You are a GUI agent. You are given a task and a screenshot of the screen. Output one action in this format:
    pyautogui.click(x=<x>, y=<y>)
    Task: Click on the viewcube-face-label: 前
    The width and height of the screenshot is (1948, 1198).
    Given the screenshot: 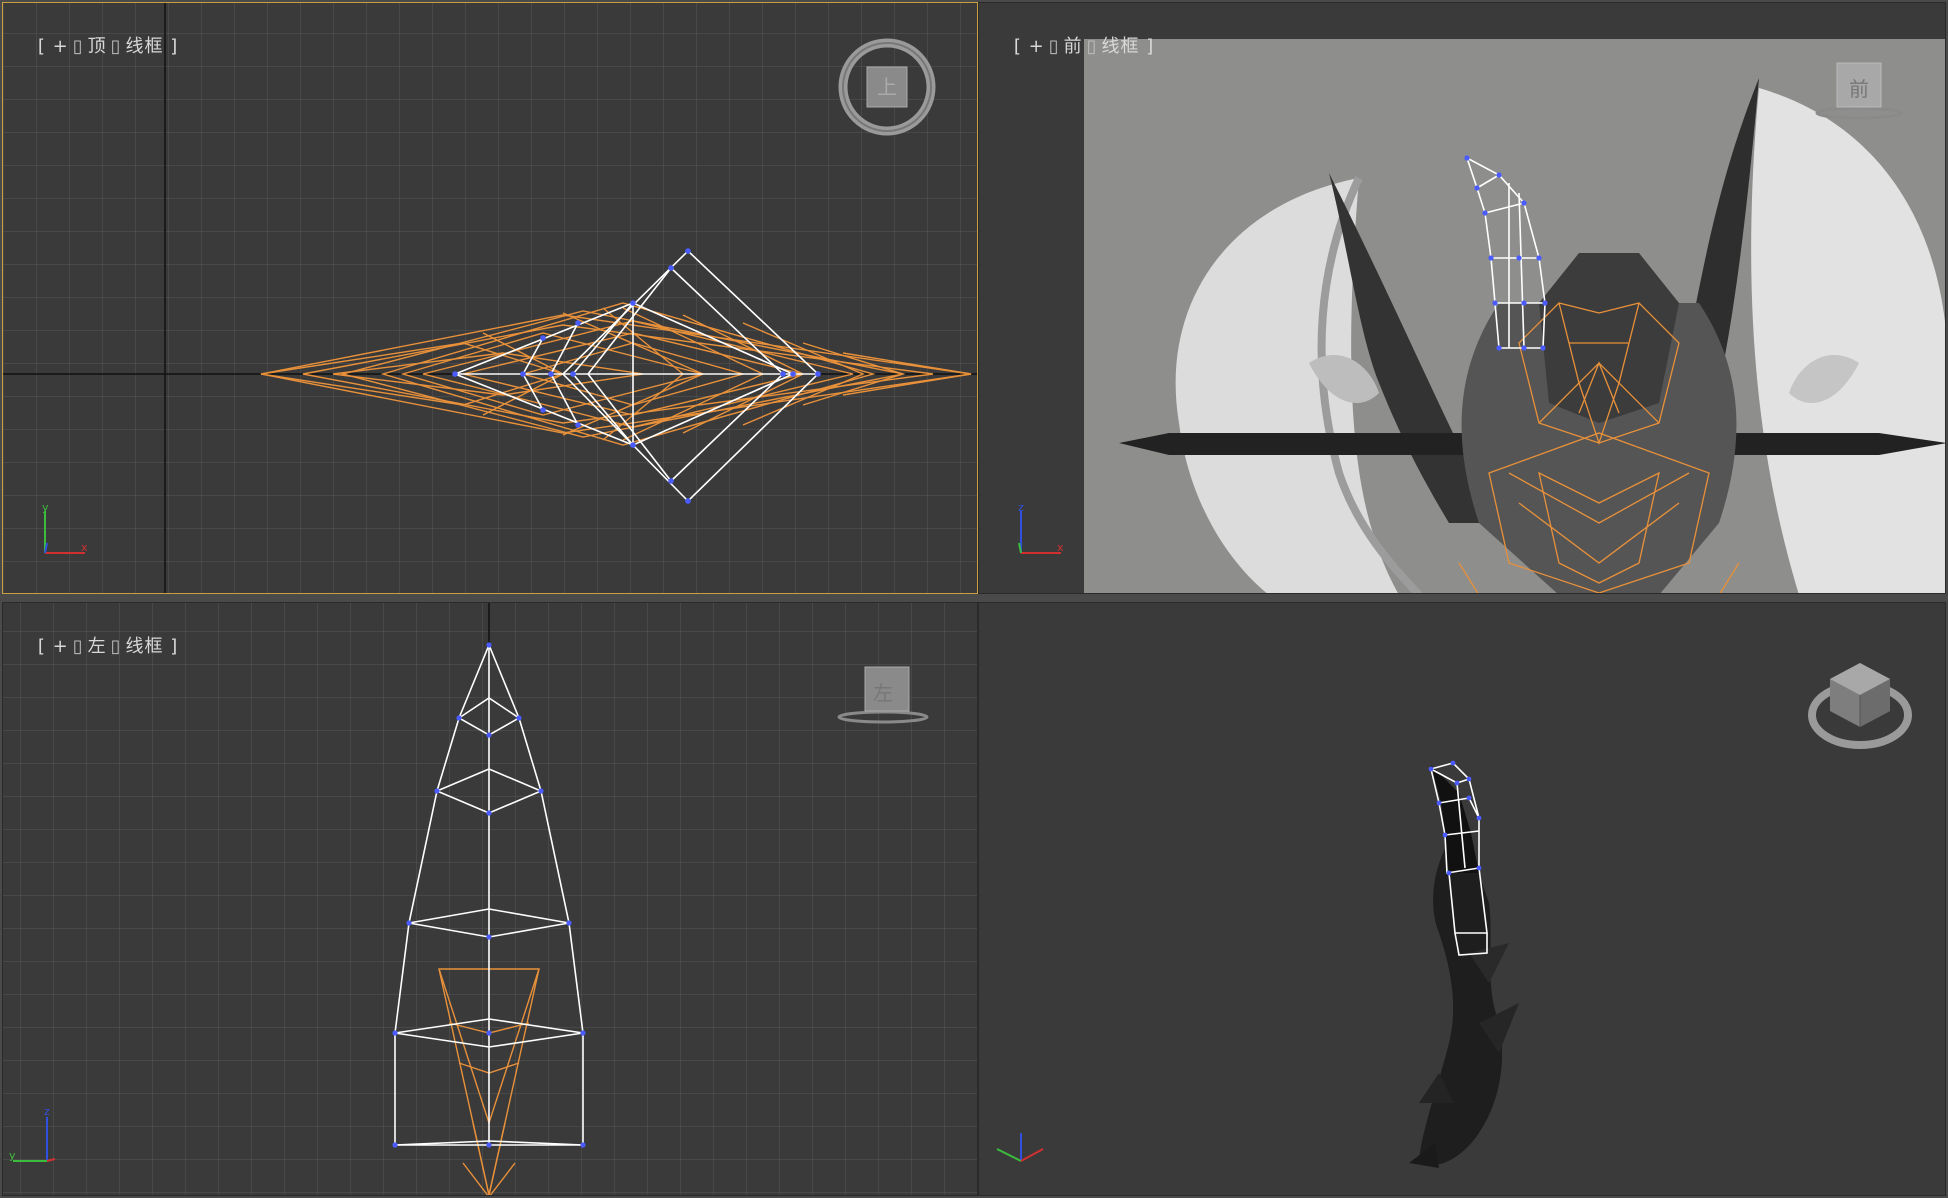 What is the action you would take?
    pyautogui.click(x=1859, y=89)
    